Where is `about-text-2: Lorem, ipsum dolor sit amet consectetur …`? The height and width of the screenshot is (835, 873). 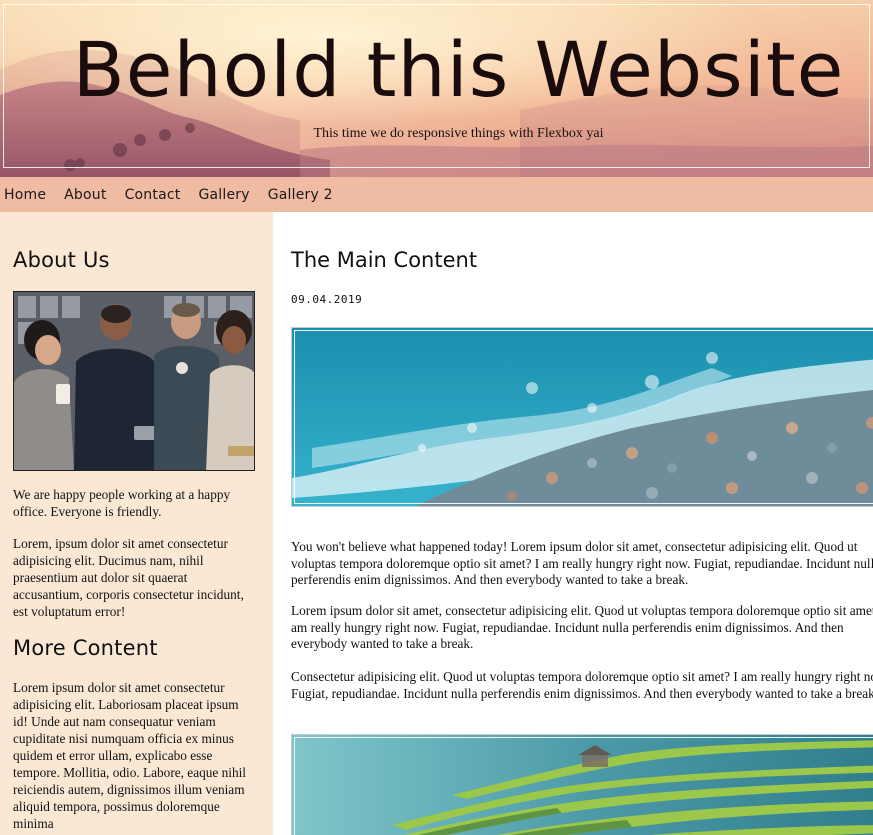 about-text-2: Lorem, ipsum dolor sit amet consectetur … is located at coordinates (128, 577).